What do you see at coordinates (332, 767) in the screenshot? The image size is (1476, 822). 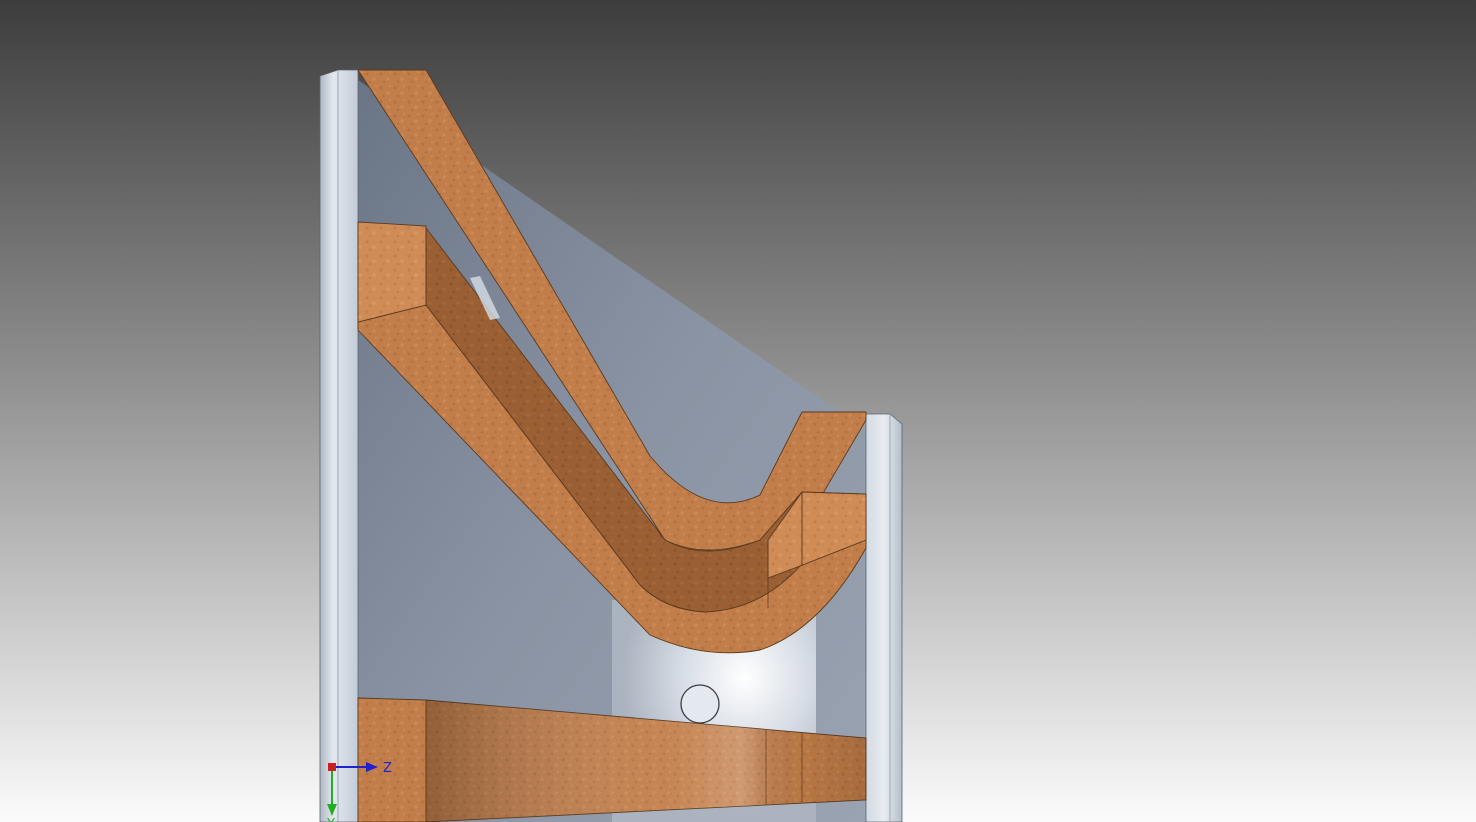 I see `x-axis-marker` at bounding box center [332, 767].